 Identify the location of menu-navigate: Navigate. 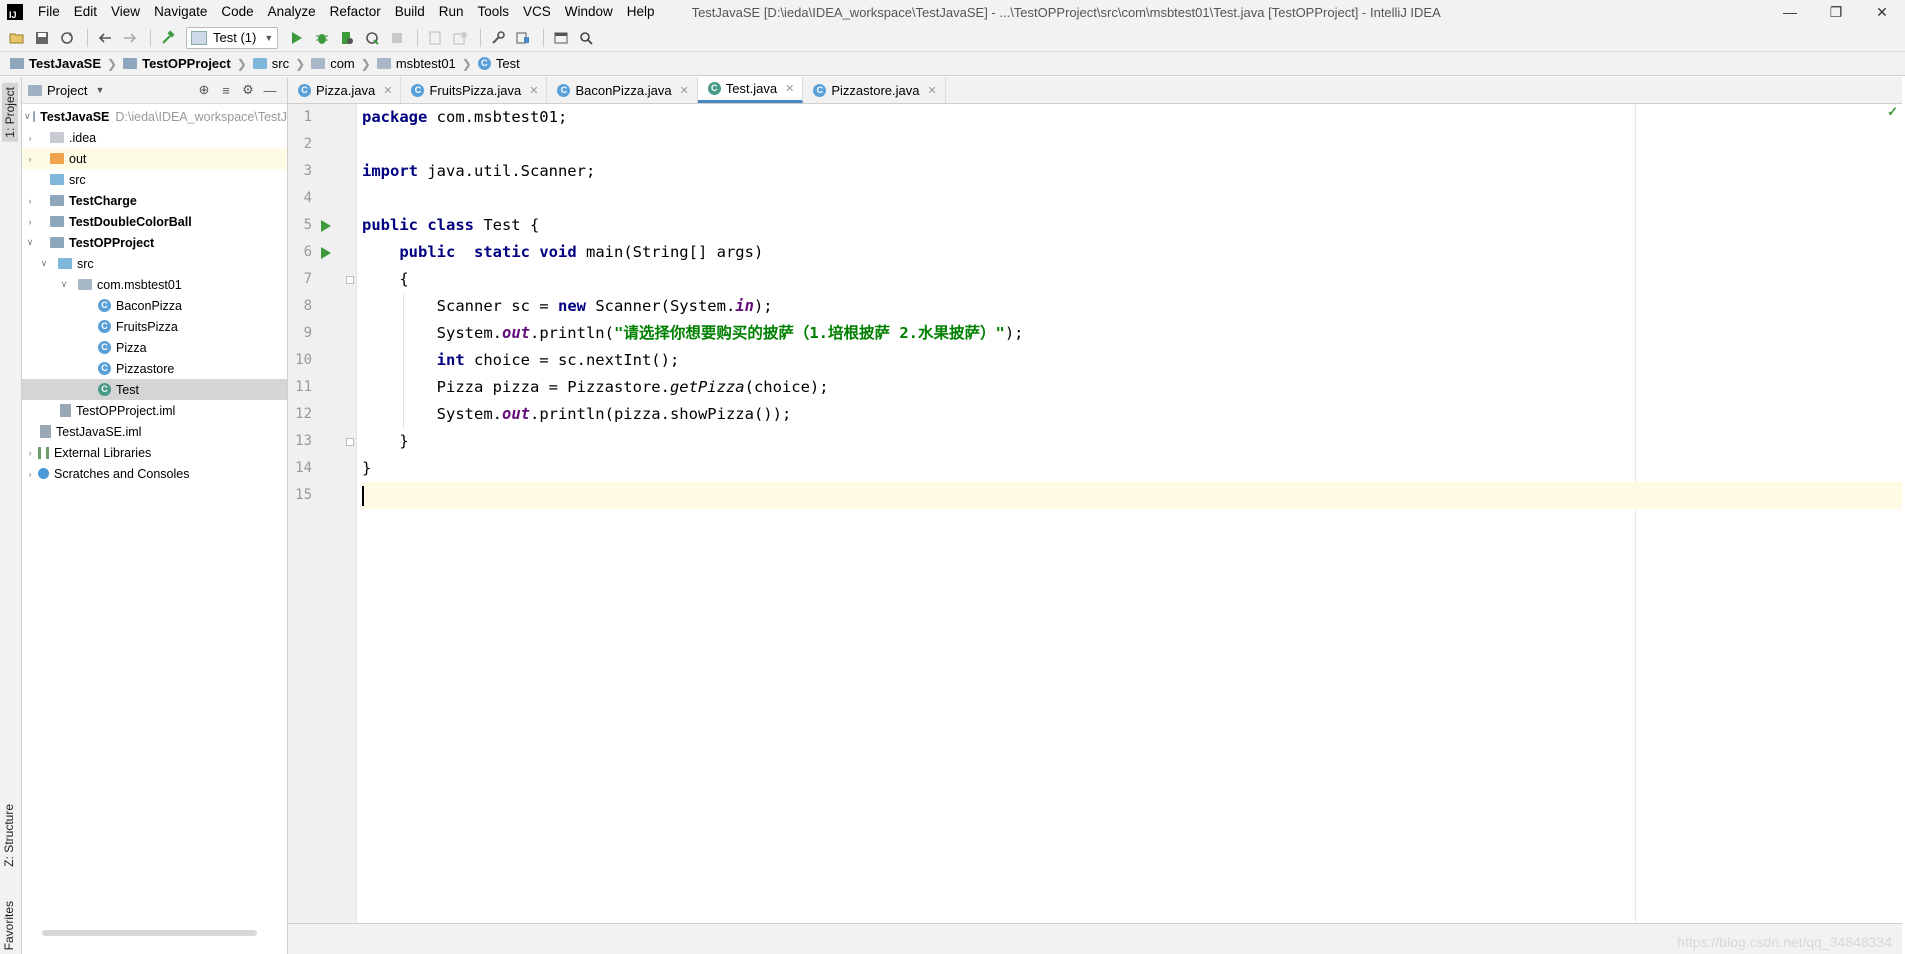
(180, 12).